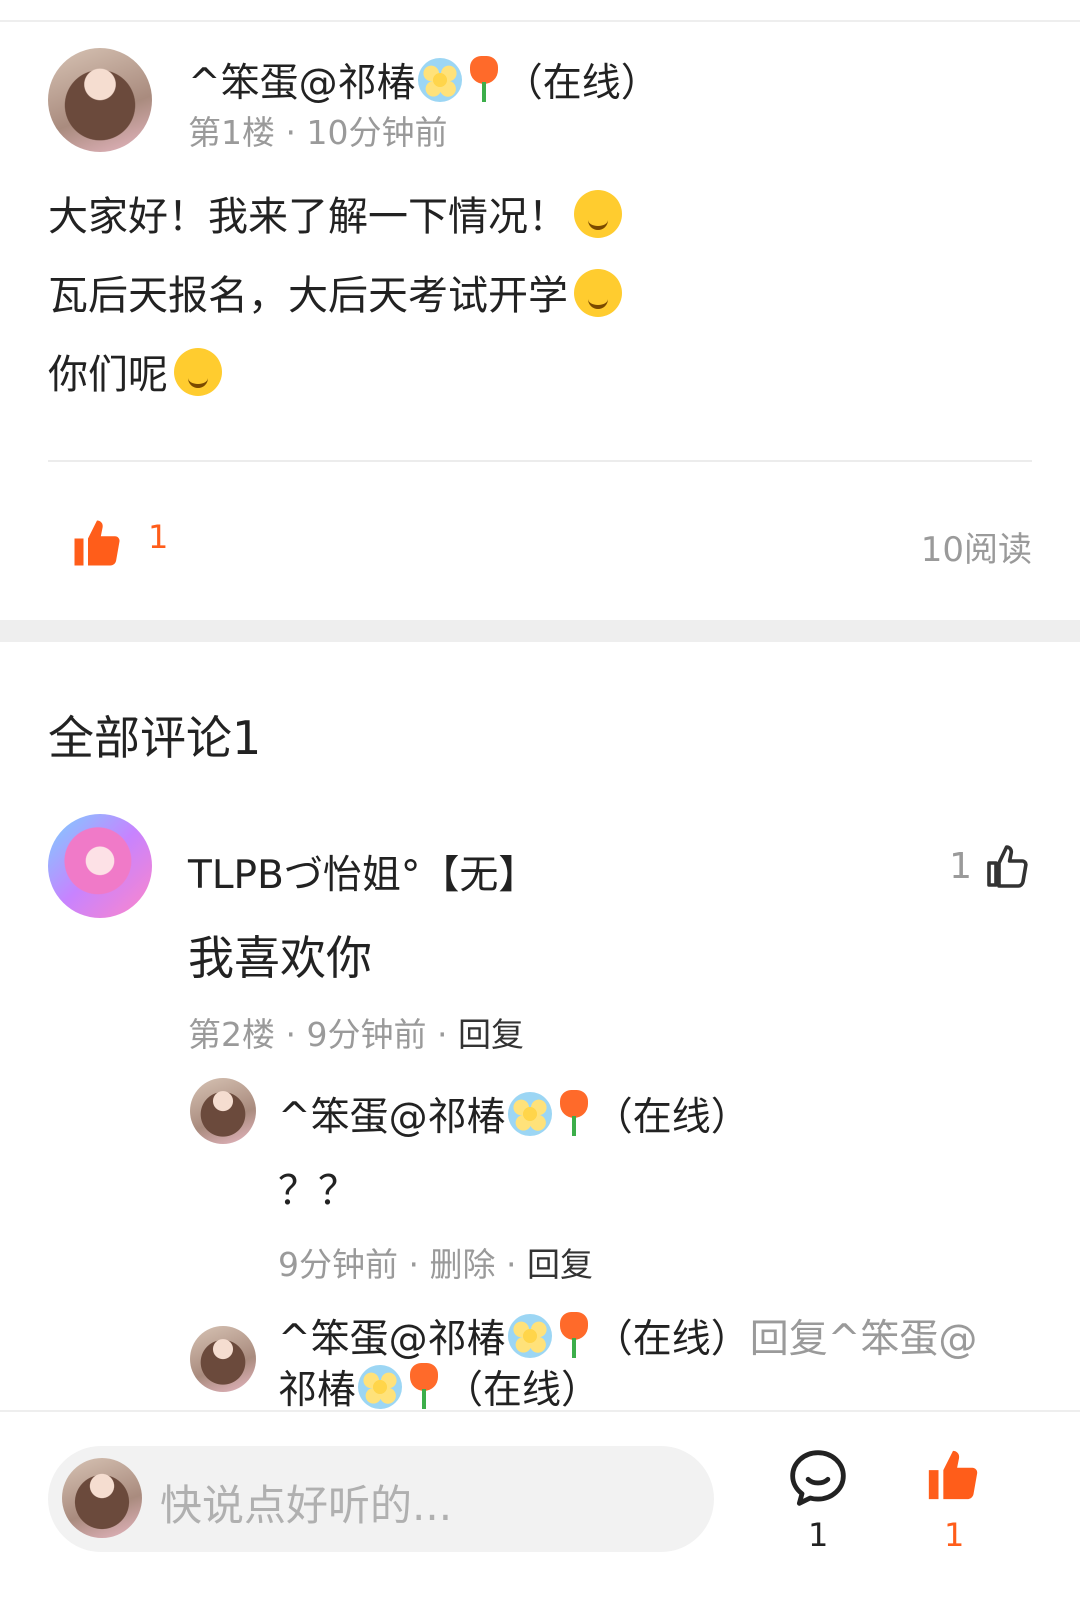  I want to click on reply-author-line: ^笨蛋@祁椿 （在线）回复^笨蛋@ 祁椿 （在线）, so click(648, 1363).